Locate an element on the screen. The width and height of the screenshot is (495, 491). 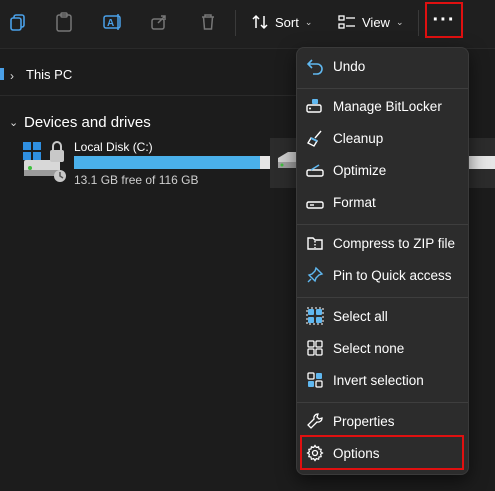
select-all-icon is located at coordinates (315, 316).